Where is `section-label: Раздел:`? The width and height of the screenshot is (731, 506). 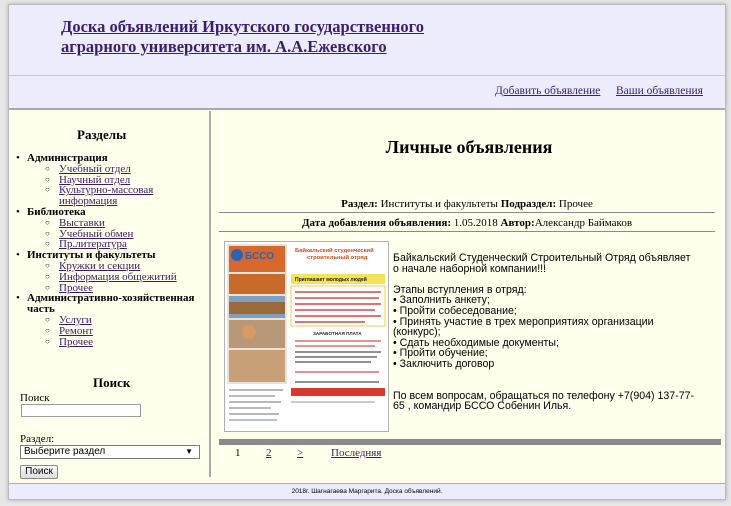
section-label: Раздел: is located at coordinates (37, 439).